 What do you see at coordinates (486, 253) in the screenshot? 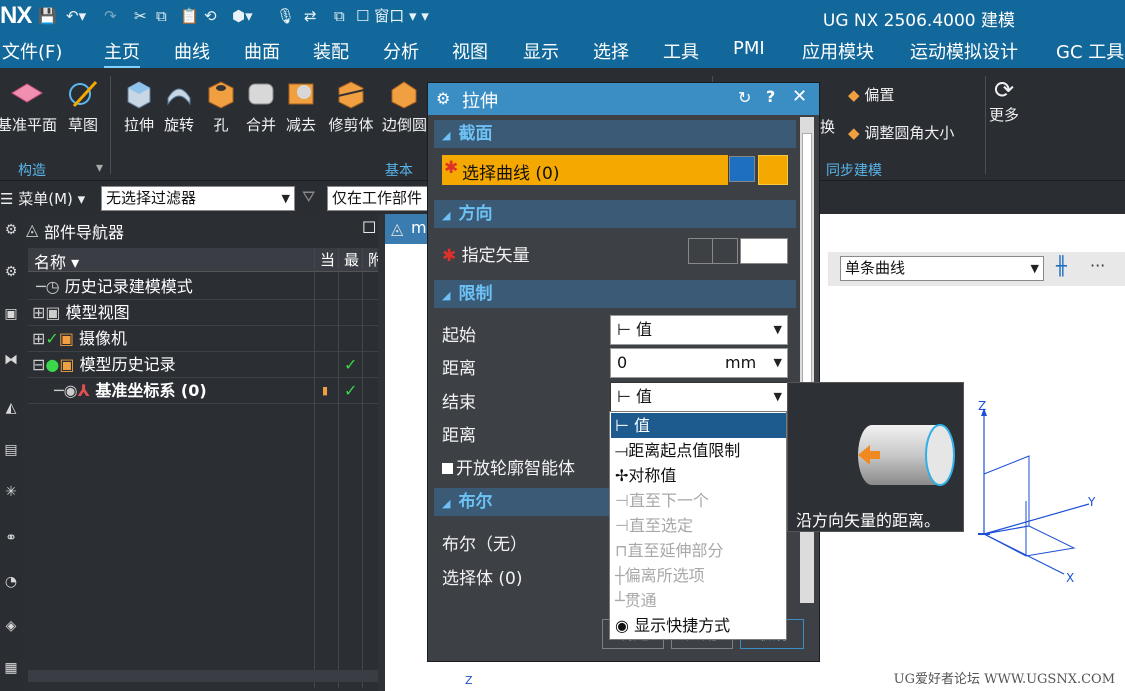
I see `specify-vector-row: ✱ 指定矢量` at bounding box center [486, 253].